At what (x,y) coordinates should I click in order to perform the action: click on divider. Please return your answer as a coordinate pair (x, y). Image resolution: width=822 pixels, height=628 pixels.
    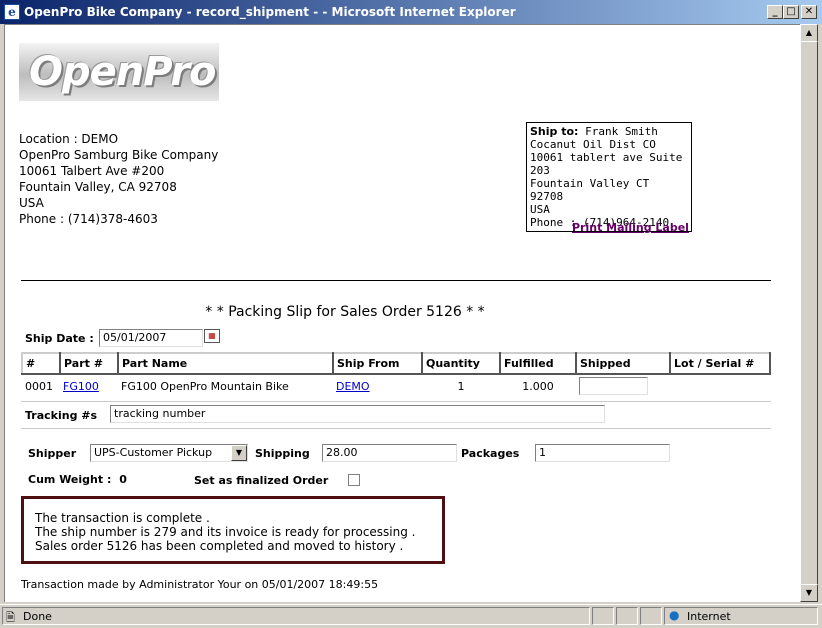
    Looking at the image, I should click on (396, 280).